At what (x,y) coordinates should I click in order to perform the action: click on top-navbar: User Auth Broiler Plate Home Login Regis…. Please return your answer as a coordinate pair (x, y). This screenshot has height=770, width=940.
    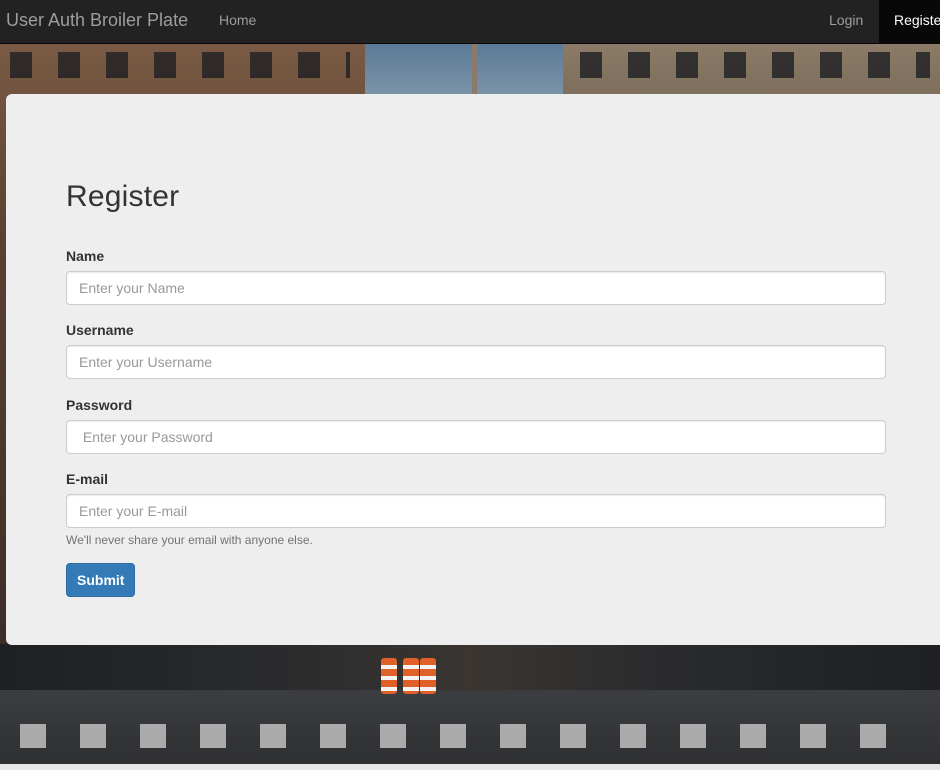
    Looking at the image, I should click on (470, 22).